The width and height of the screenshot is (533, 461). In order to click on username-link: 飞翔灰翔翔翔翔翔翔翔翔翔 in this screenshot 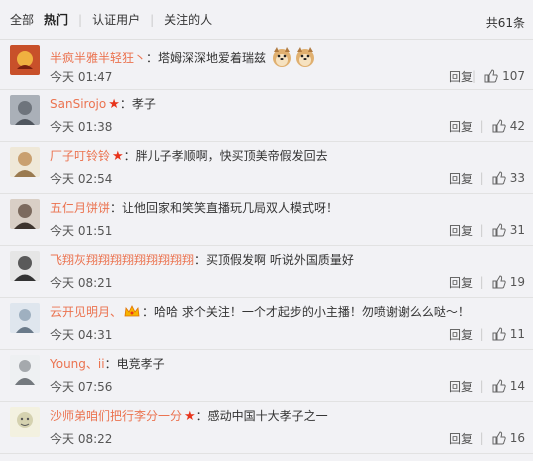, I will do `click(122, 260)`.